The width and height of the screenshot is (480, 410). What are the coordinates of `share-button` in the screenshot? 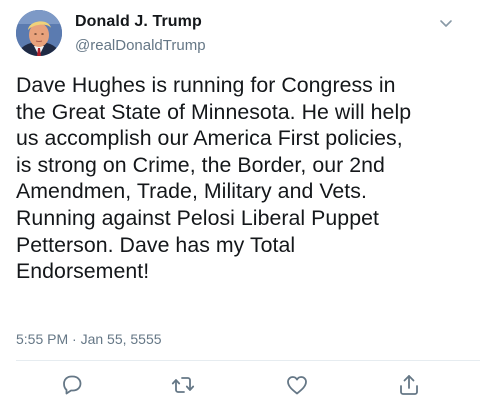 It's located at (409, 385).